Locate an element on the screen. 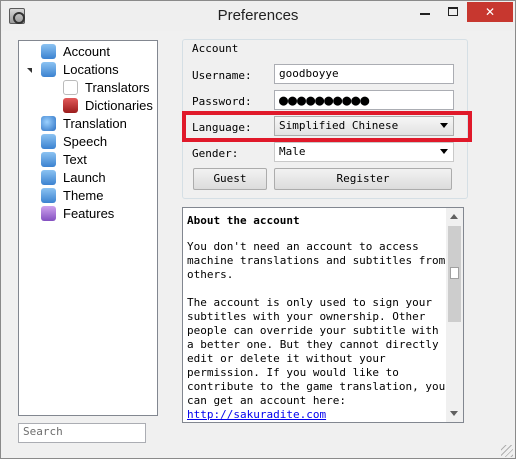 This screenshot has width=516, height=459. text-icon is located at coordinates (48, 159).